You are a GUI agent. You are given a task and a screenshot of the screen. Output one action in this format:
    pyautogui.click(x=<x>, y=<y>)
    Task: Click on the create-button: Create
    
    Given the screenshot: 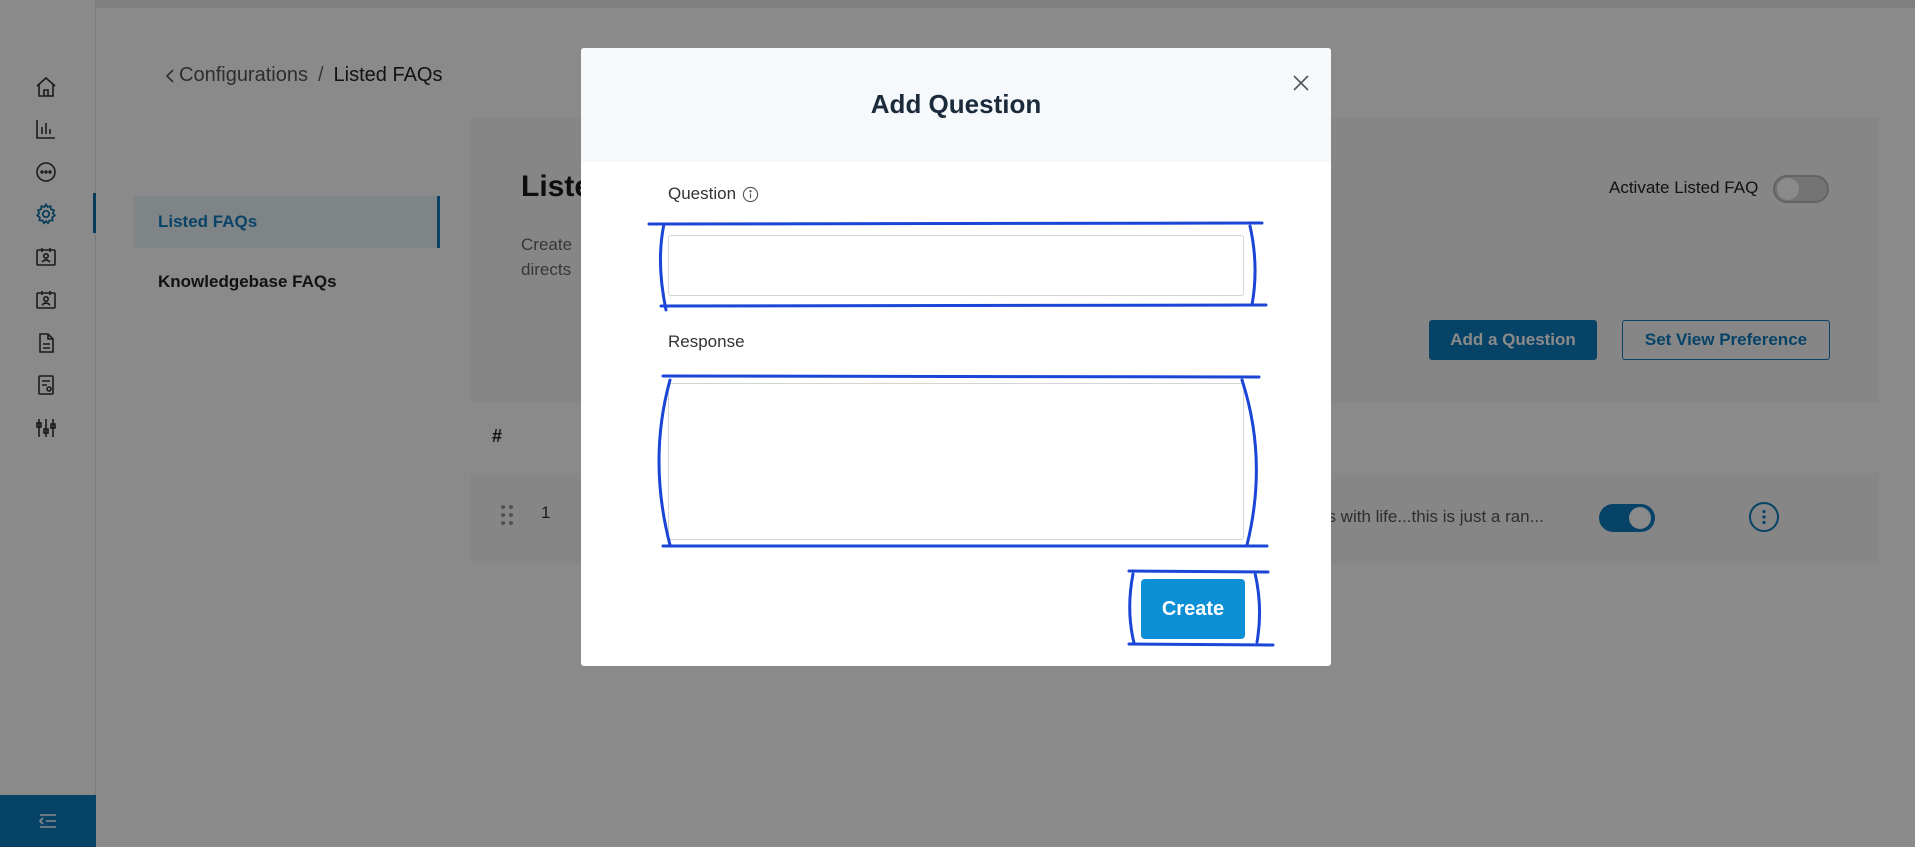 What is the action you would take?
    pyautogui.click(x=1193, y=609)
    